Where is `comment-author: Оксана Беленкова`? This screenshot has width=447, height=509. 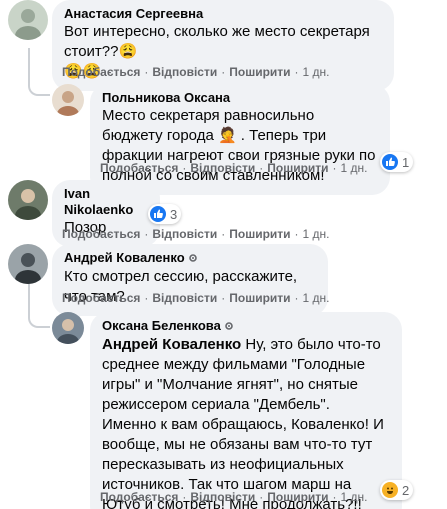
comment-author: Оксана Беленкова is located at coordinates (246, 326).